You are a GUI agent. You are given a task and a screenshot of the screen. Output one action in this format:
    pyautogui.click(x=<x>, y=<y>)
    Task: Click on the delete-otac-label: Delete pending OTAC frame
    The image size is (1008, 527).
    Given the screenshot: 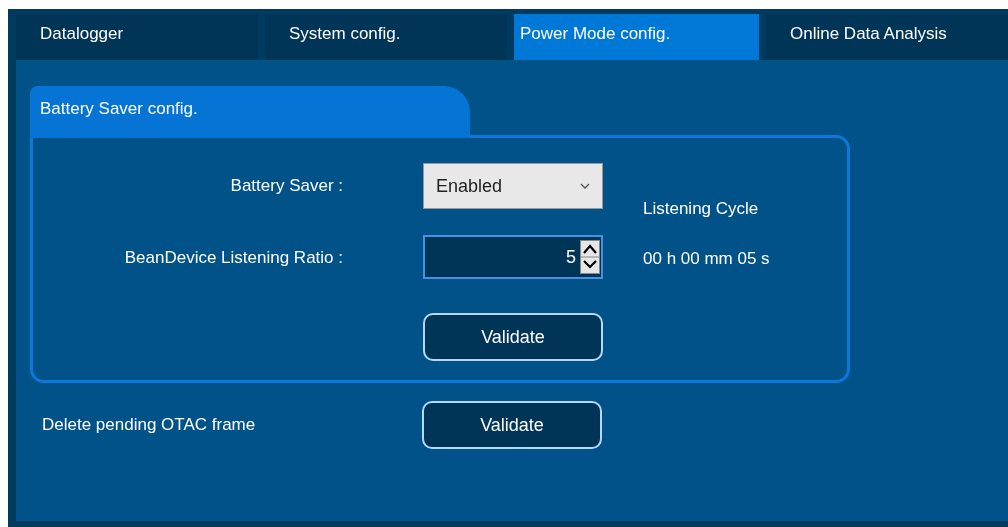 What is the action you would take?
    pyautogui.click(x=149, y=425)
    